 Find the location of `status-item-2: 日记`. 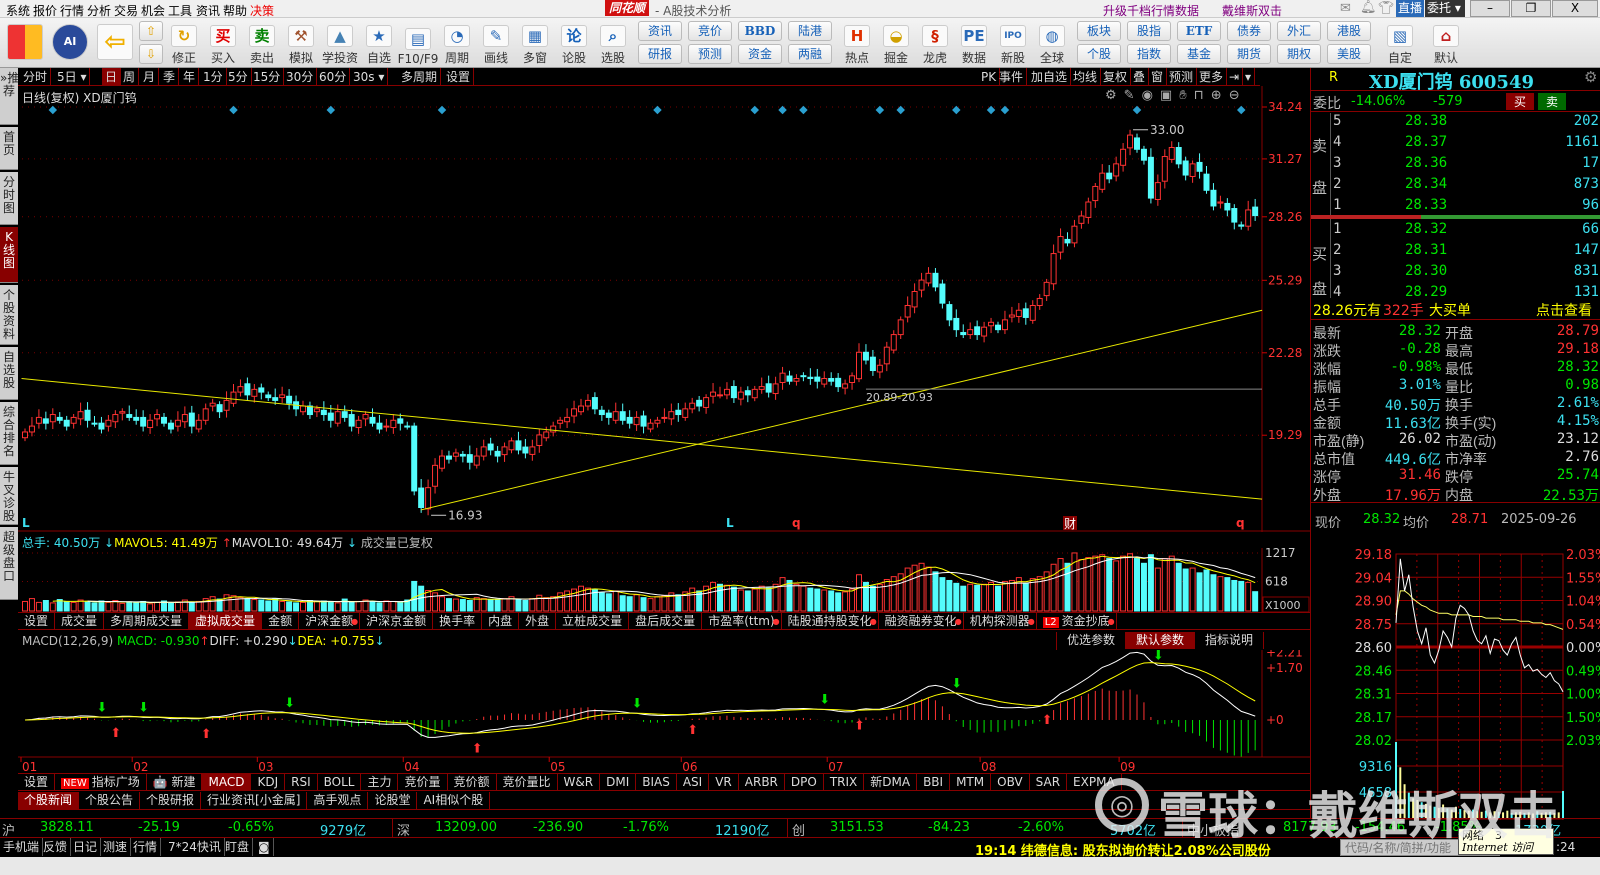

status-item-2: 日记 is located at coordinates (86, 847).